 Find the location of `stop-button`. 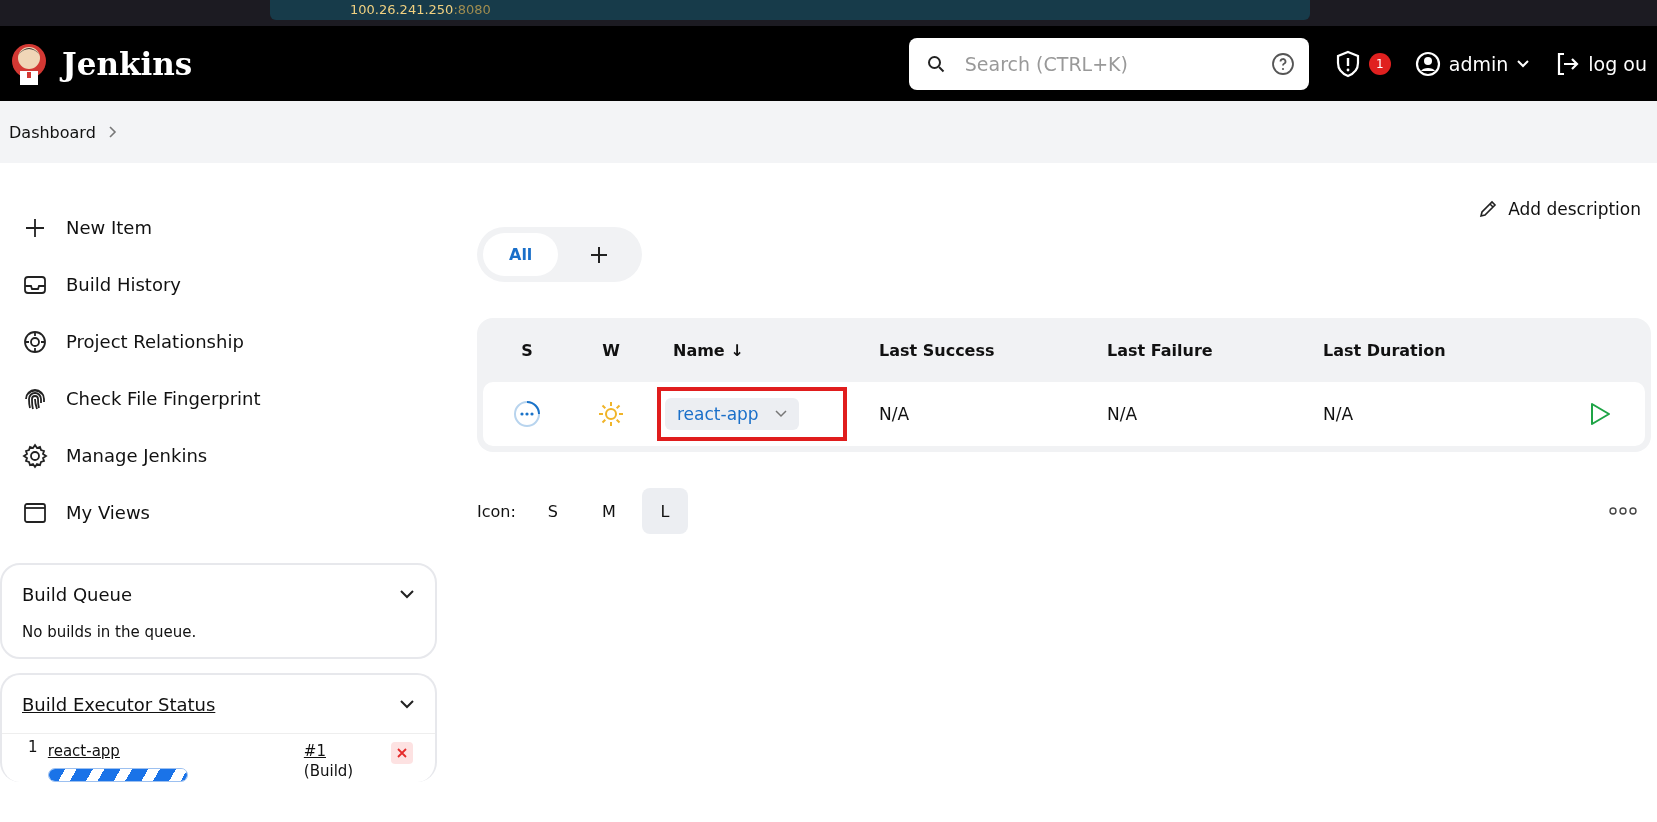

stop-button is located at coordinates (402, 753).